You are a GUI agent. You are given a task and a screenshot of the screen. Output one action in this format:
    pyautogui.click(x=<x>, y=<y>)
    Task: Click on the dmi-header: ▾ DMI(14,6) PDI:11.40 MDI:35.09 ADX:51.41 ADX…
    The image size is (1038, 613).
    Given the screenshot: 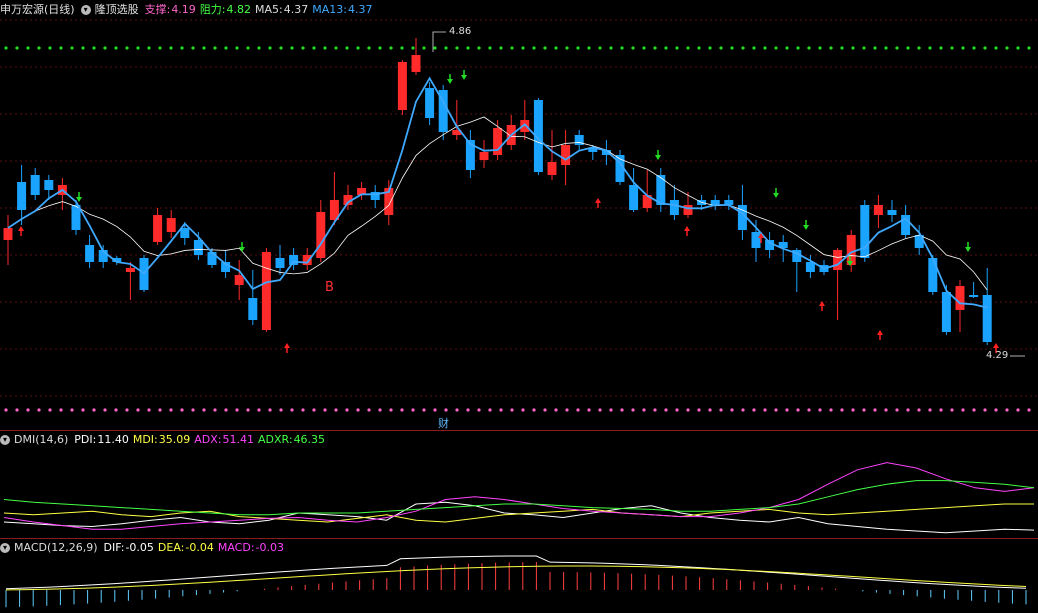 What is the action you would take?
    pyautogui.click(x=164, y=440)
    